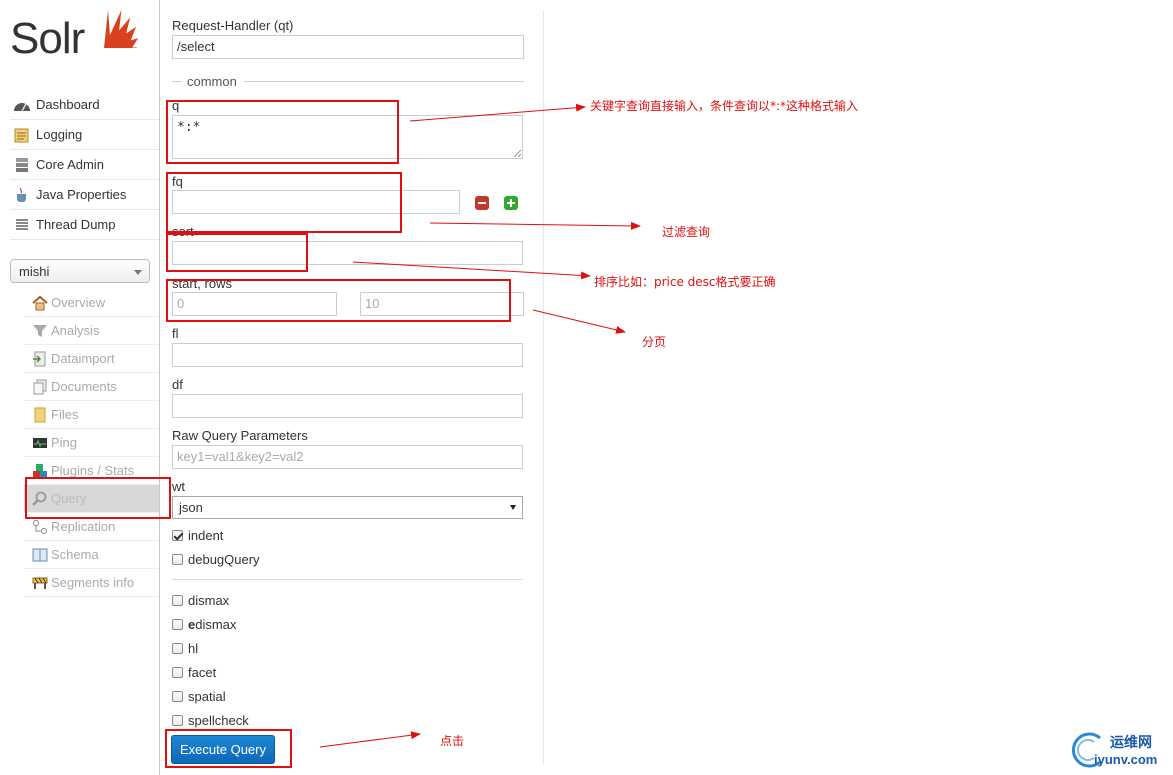 This screenshot has width=1173, height=775. What do you see at coordinates (535, 225) in the screenshot?
I see `fq-arrow` at bounding box center [535, 225].